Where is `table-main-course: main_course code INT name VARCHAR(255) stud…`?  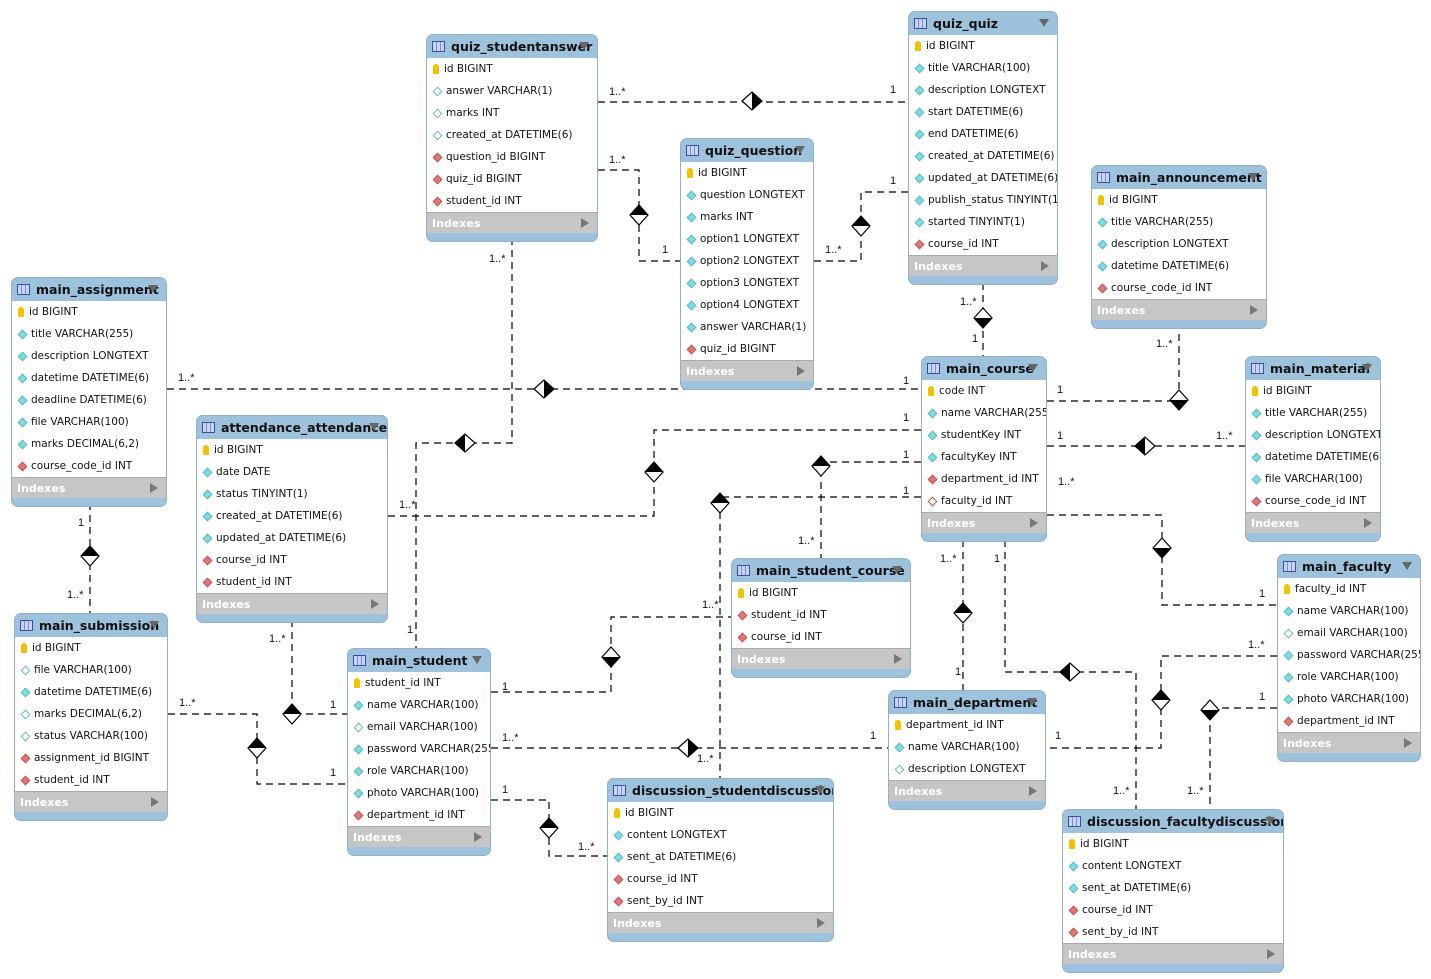
table-main-course: main_course code INT name VARCHAR(255) stud… is located at coordinates (984, 449).